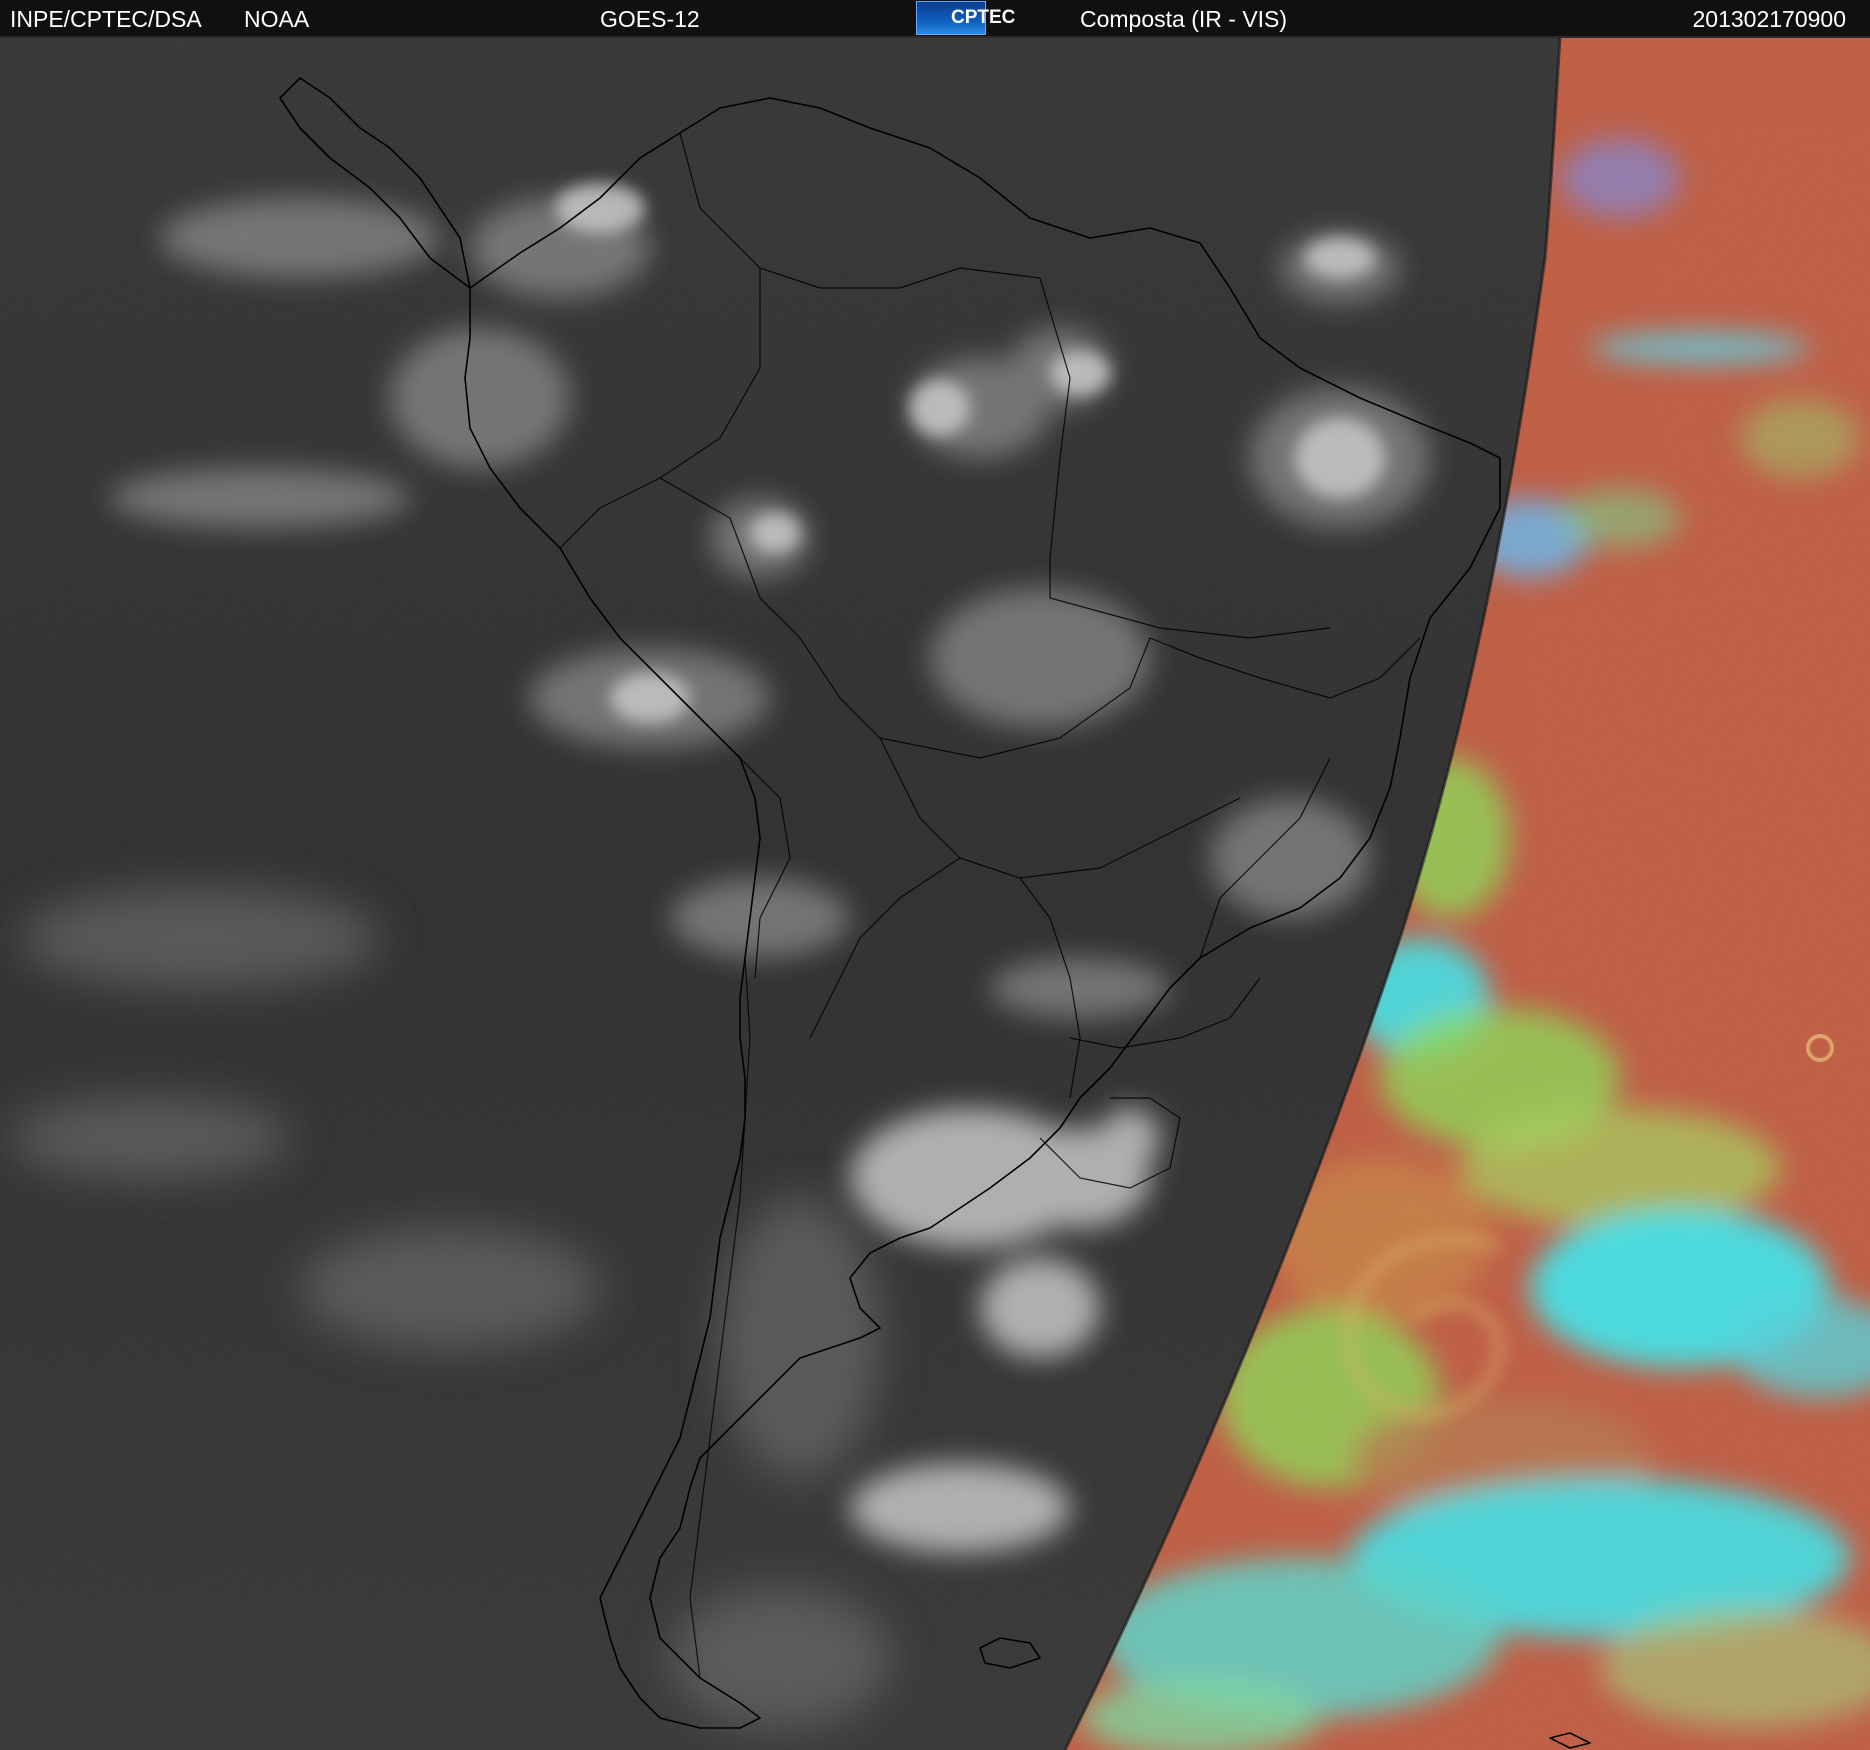 The width and height of the screenshot is (1870, 1750). I want to click on satellite-label: GOES-12, so click(650, 19).